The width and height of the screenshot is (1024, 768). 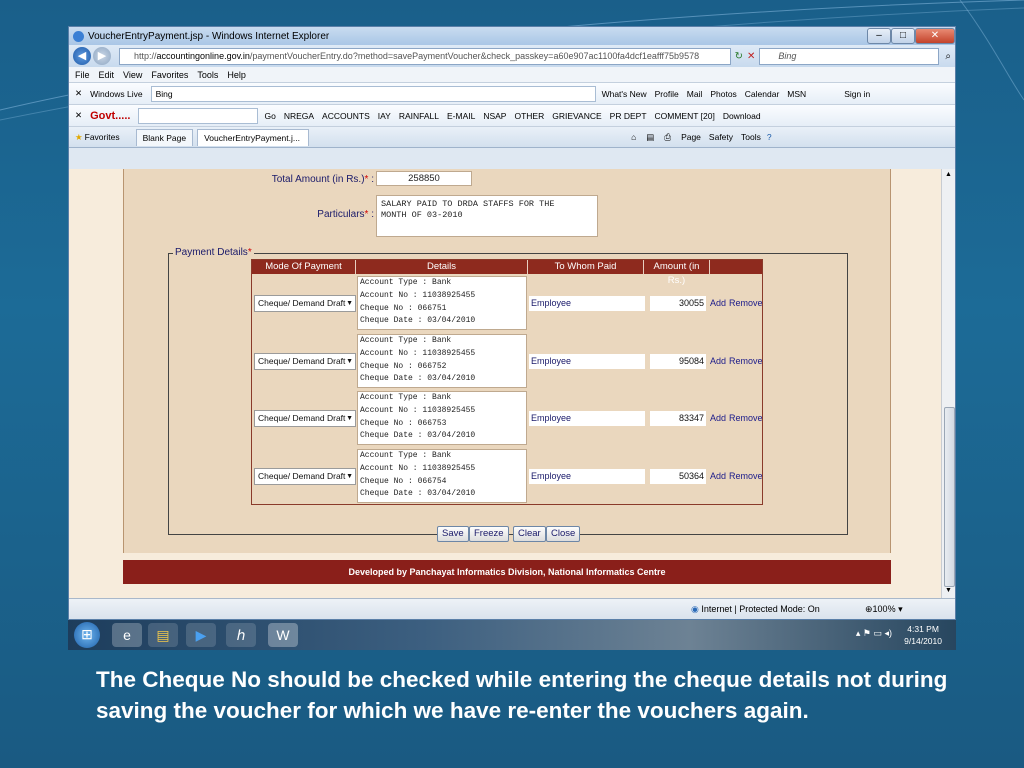 I want to click on govt-go-button: Go, so click(x=269, y=116).